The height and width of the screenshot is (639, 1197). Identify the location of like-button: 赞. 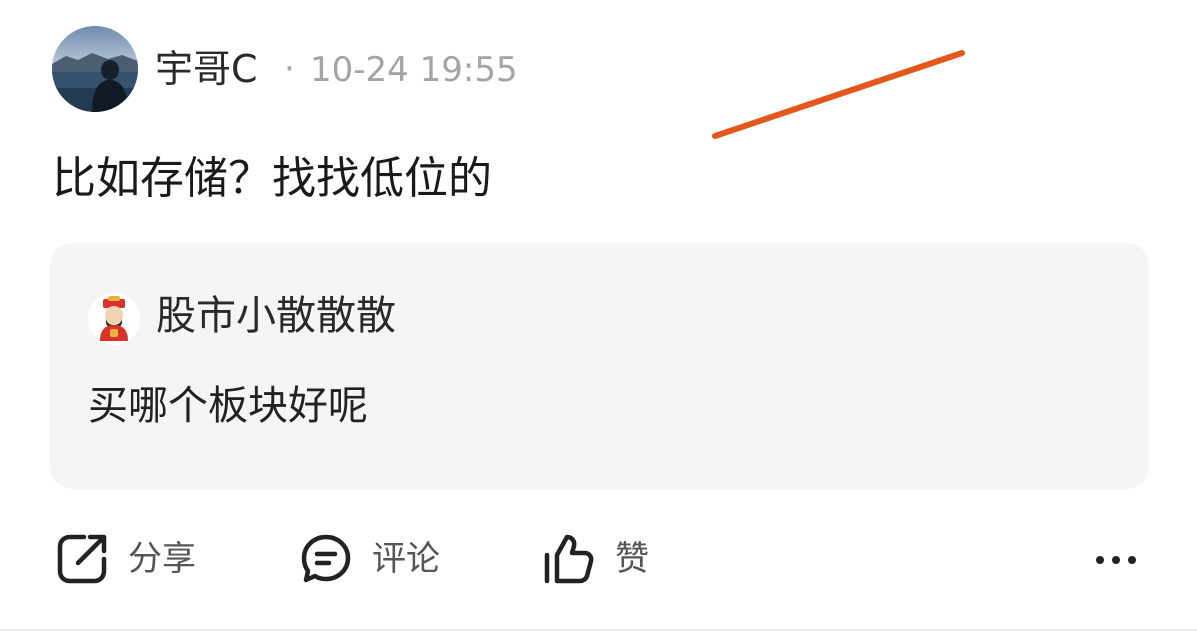
(595, 559).